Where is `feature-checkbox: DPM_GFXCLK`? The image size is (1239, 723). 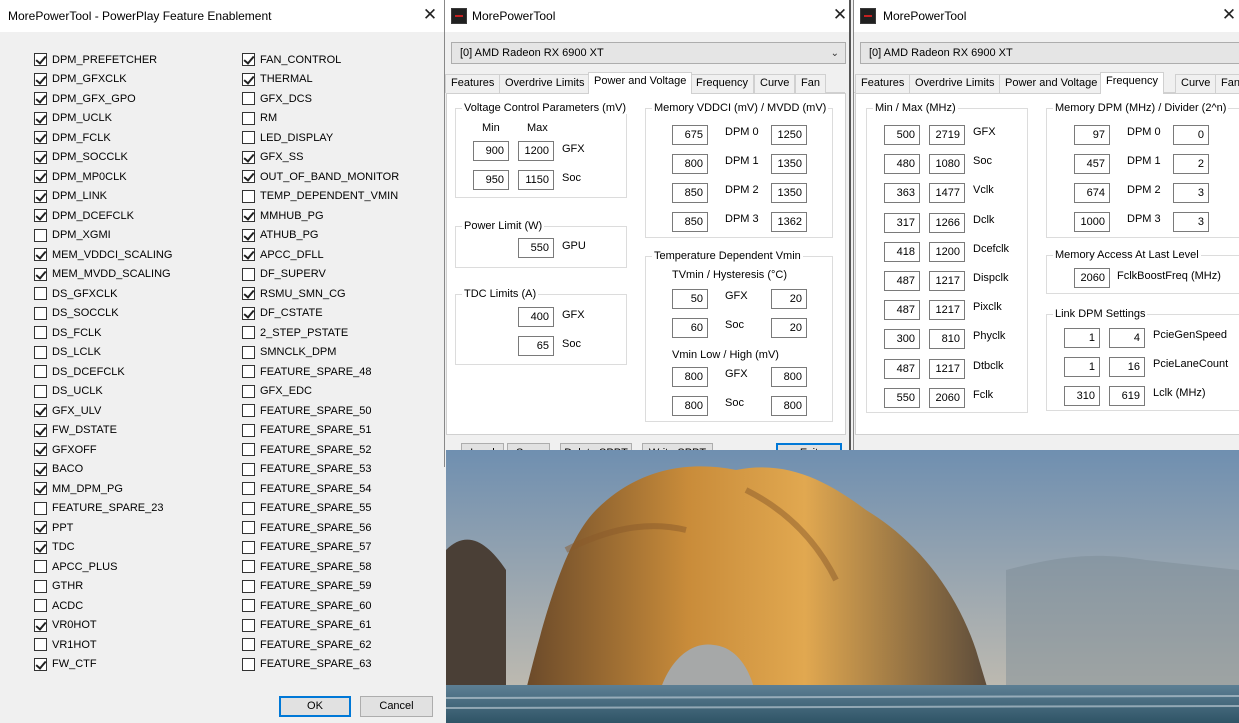 feature-checkbox: DPM_GFXCLK is located at coordinates (80, 79).